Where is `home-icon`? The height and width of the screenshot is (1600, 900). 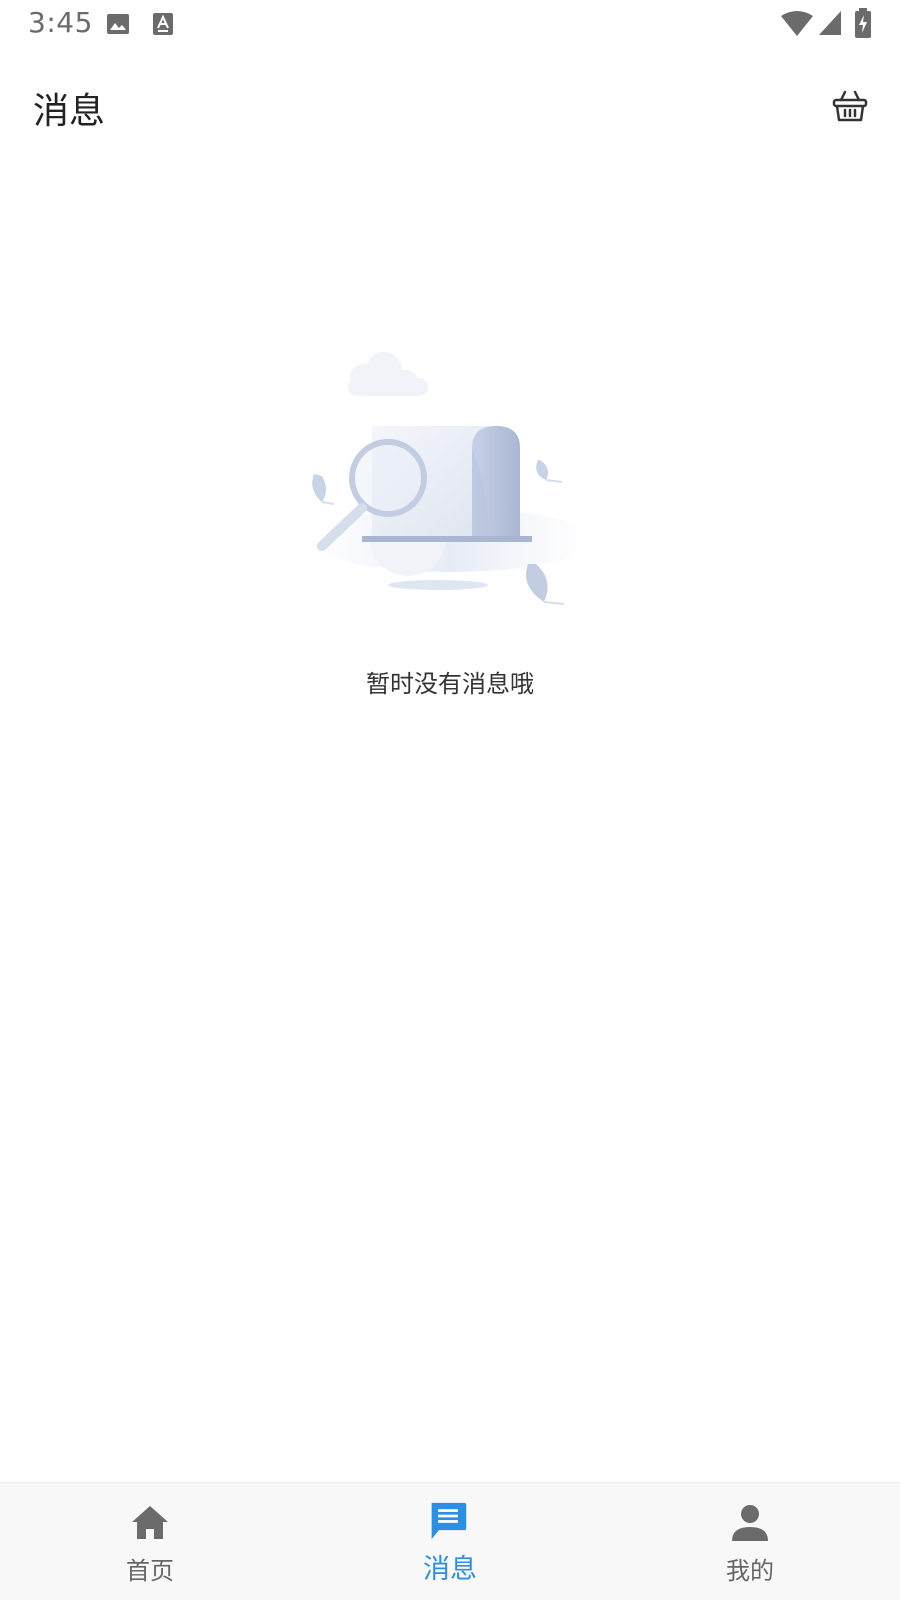 home-icon is located at coordinates (150, 1522).